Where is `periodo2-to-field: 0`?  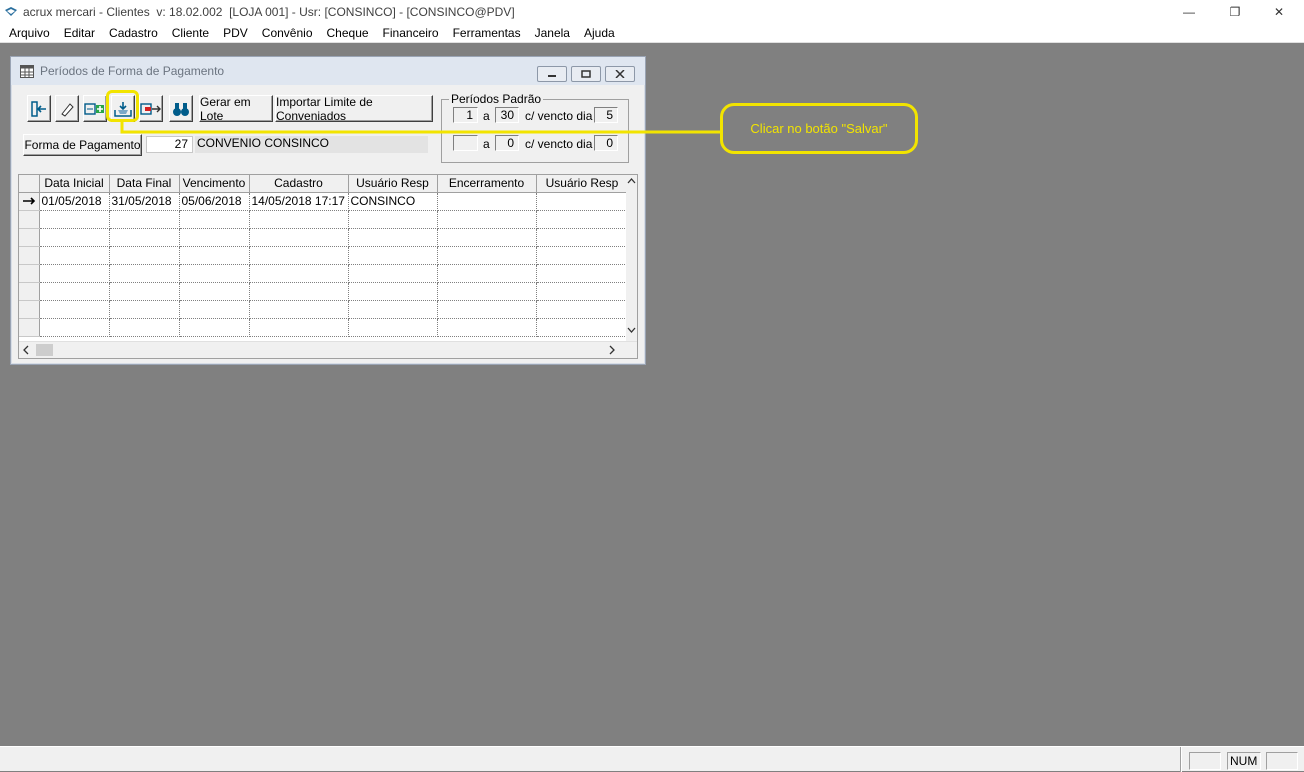
periodo2-to-field: 0 is located at coordinates (507, 143).